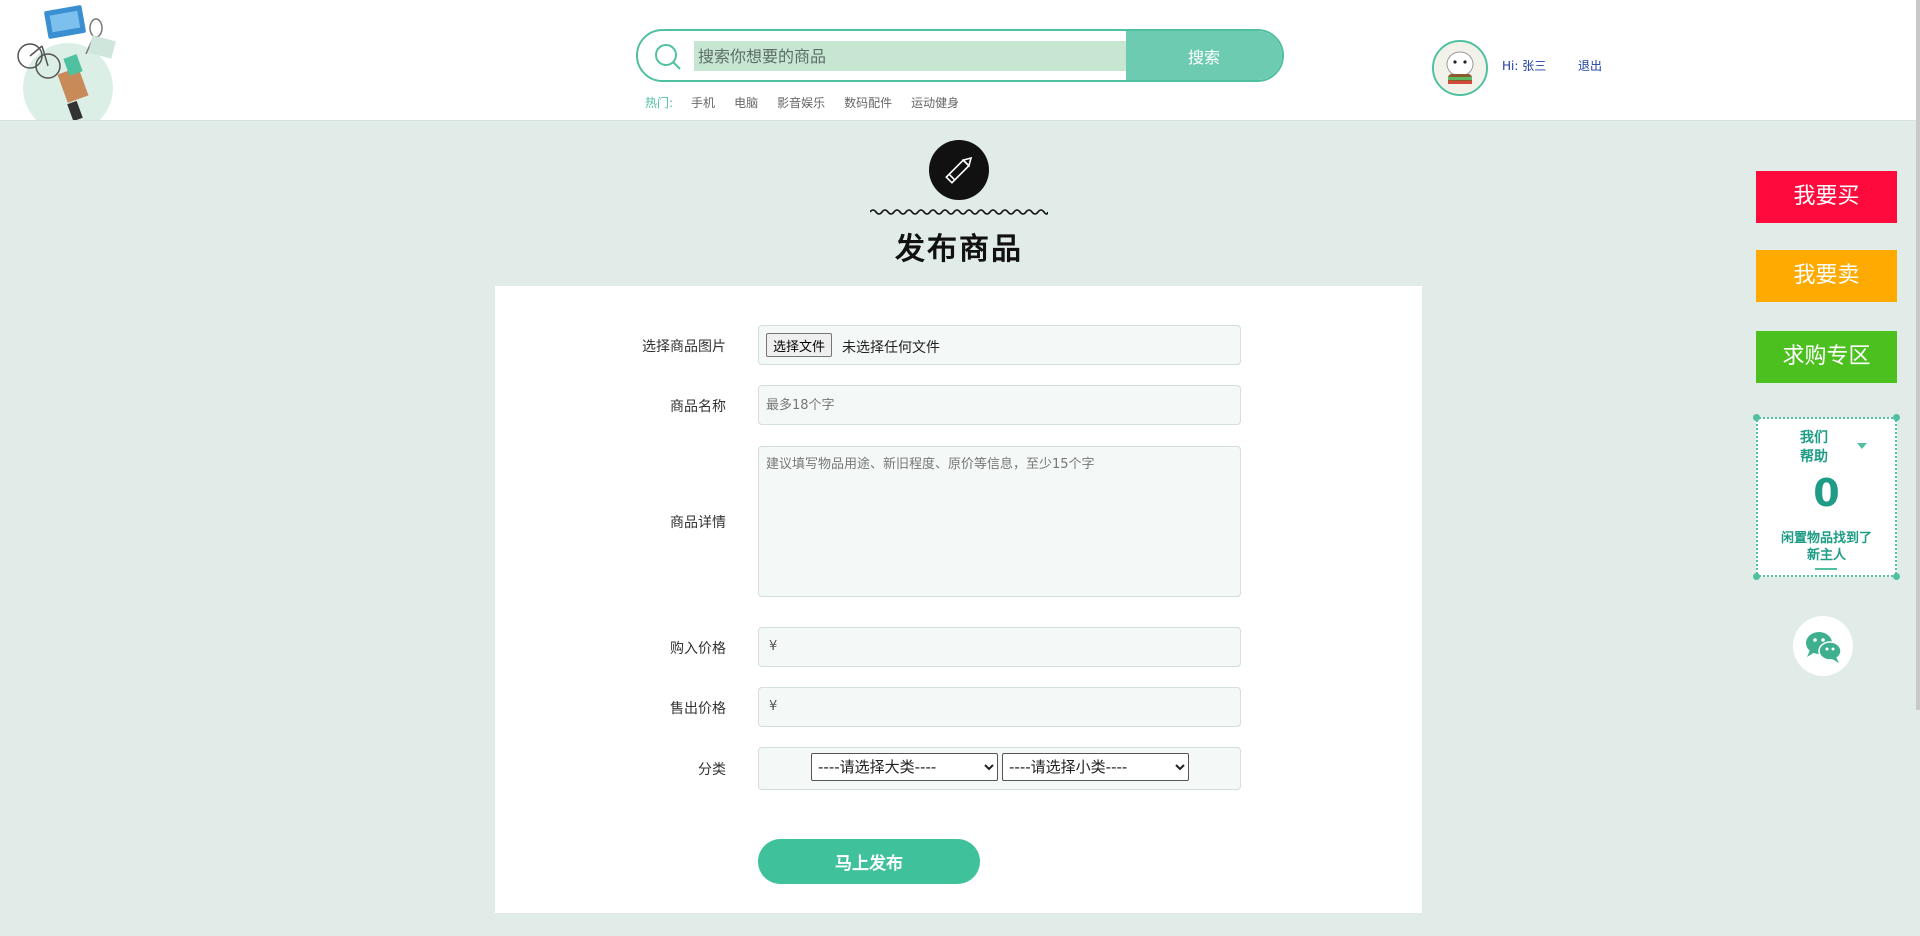 This screenshot has width=1920, height=936. I want to click on help-caption: 闲置物品找到了 新主人, so click(1826, 547).